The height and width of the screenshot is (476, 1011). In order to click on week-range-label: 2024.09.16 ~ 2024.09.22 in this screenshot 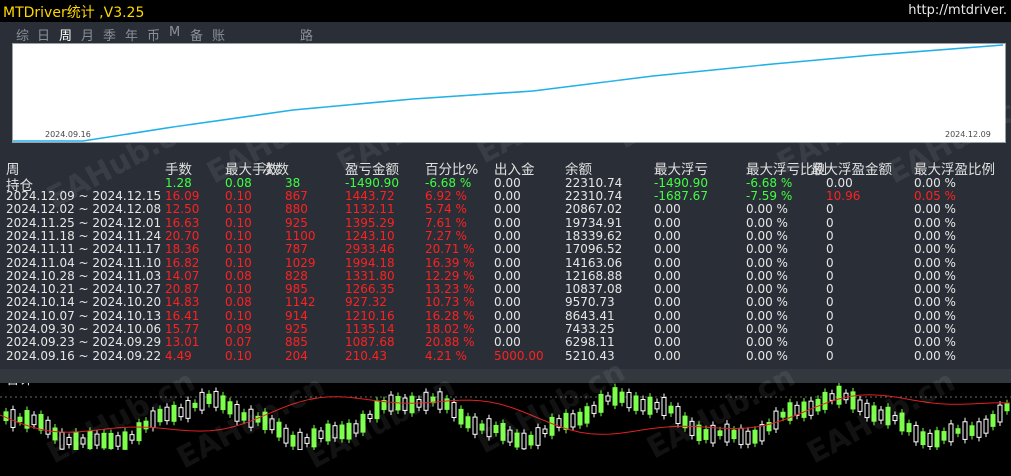, I will do `click(84, 355)`.